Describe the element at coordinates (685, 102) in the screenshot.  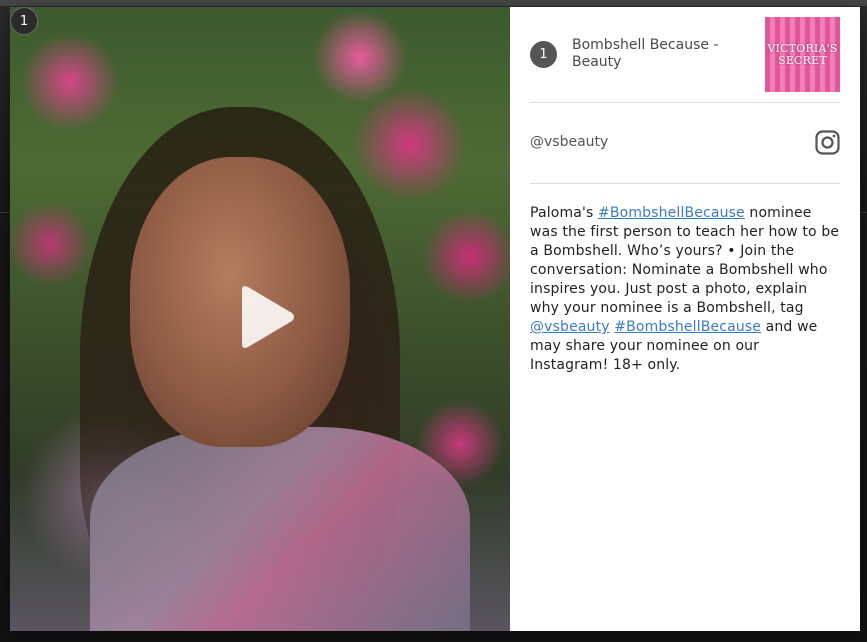
I see `header-divider` at that location.